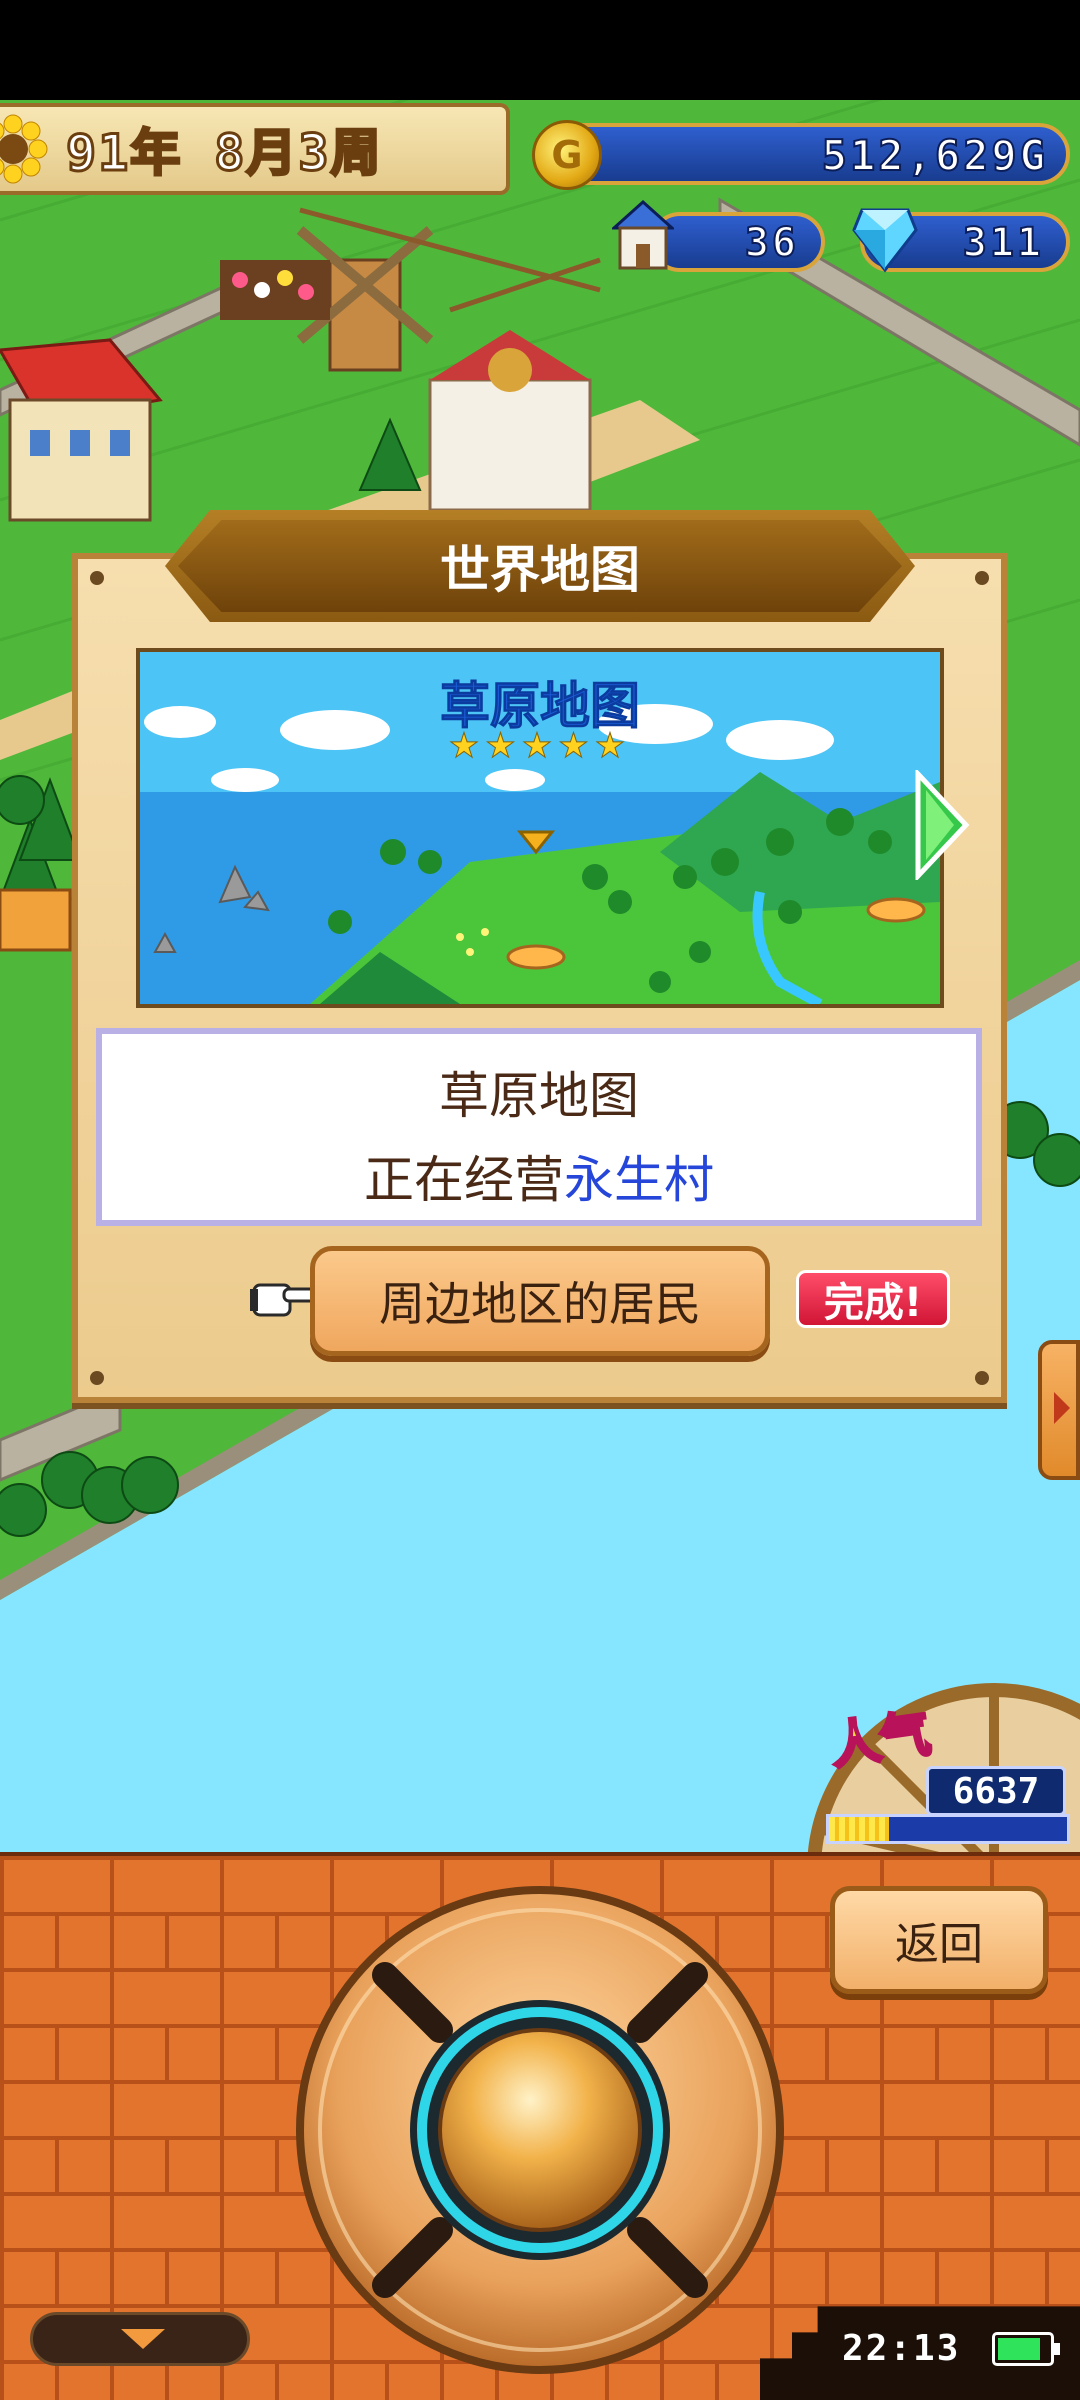 The width and height of the screenshot is (1080, 2400). I want to click on main-menu-dial, so click(540, 2130).